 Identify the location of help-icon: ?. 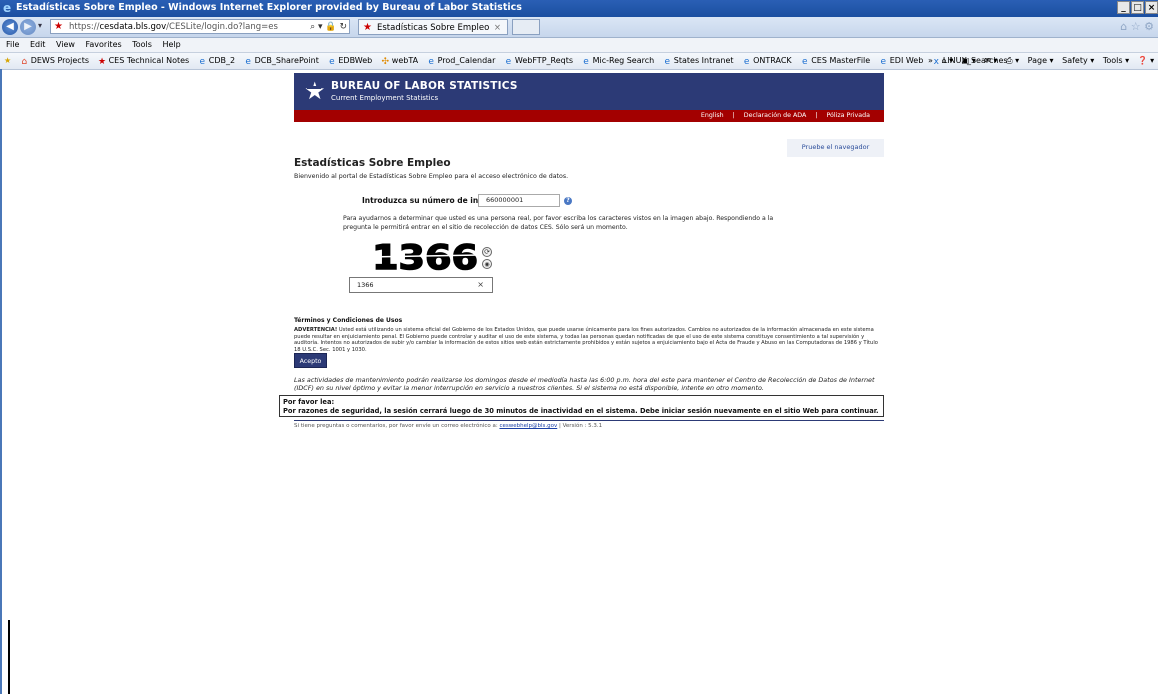
(568, 201).